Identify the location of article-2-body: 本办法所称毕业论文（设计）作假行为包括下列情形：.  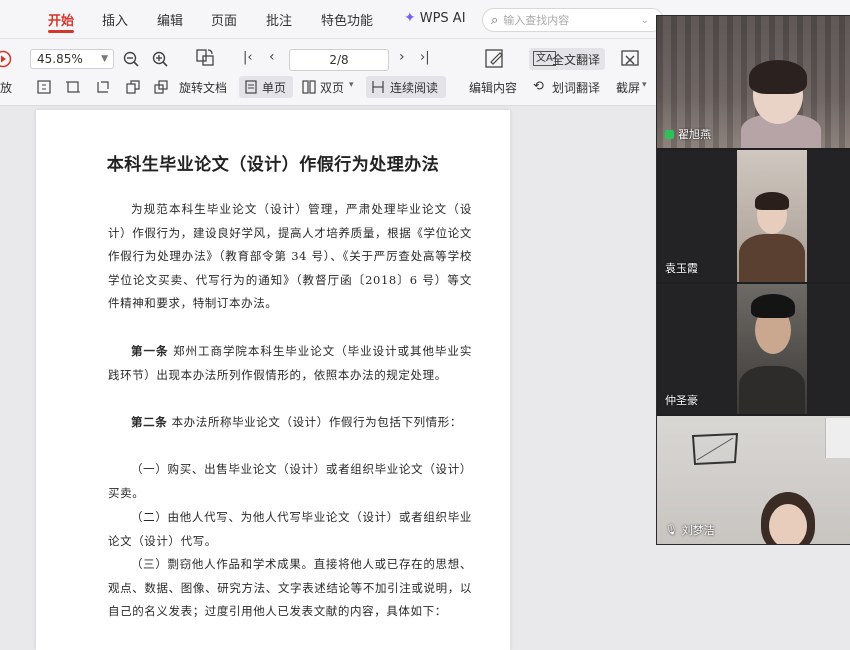
(316, 422).